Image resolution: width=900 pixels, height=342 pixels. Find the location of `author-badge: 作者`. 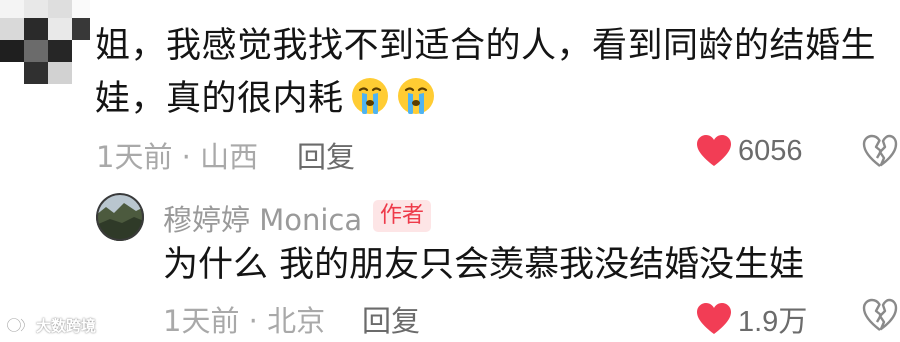

author-badge: 作者 is located at coordinates (402, 216).